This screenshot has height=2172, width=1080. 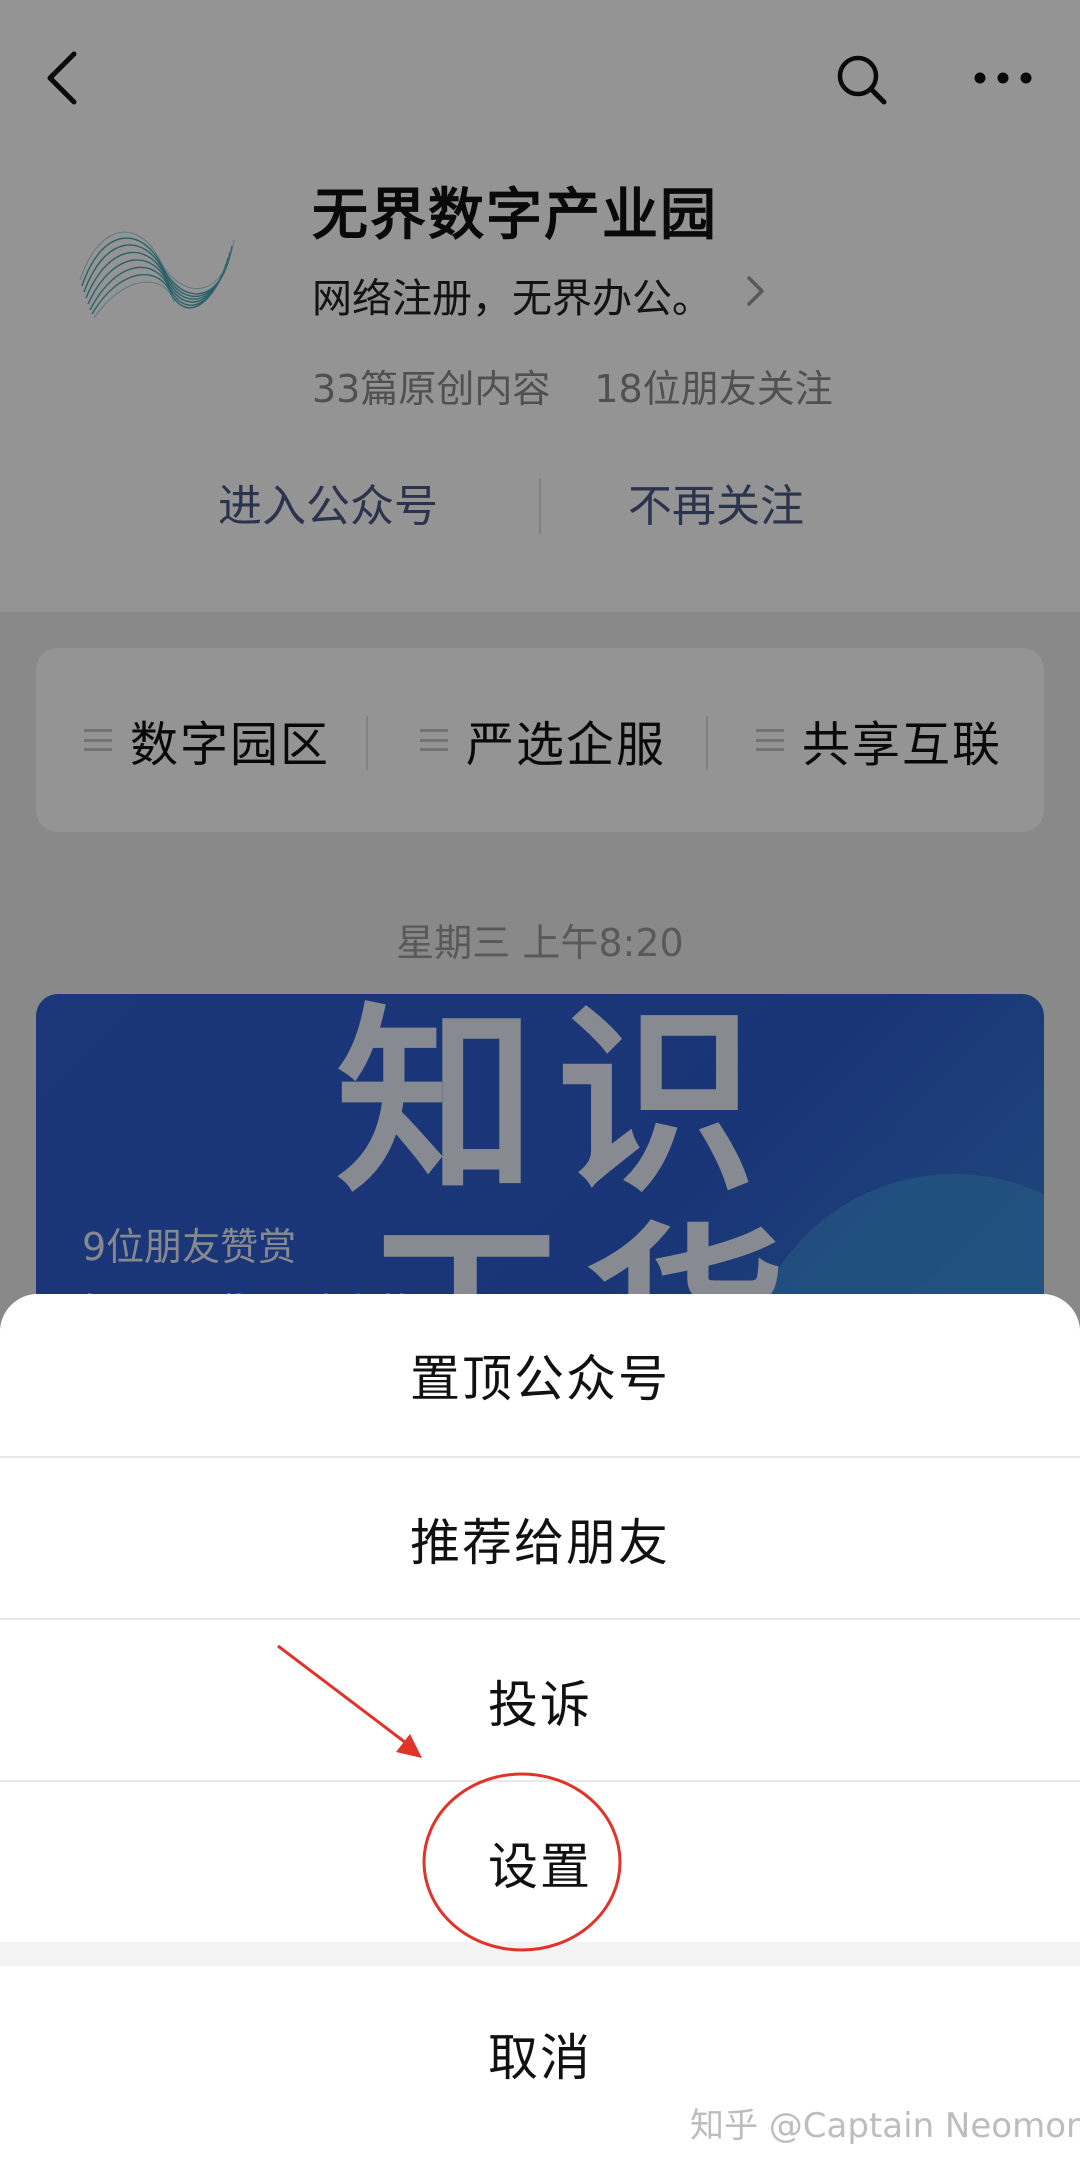 I want to click on sheet-section-gap, so click(x=540, y=1954).